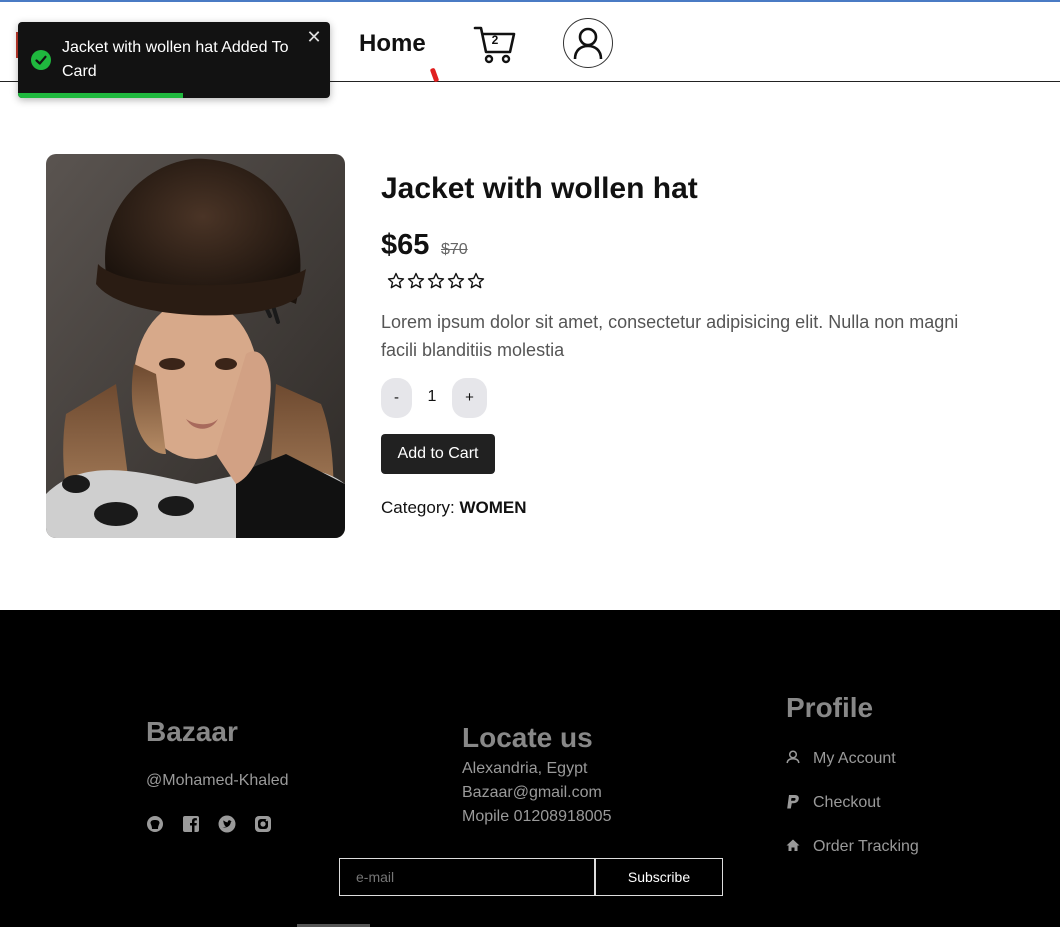 The image size is (1060, 927). What do you see at coordinates (314, 37) in the screenshot?
I see `toast-close-icon: ✕` at bounding box center [314, 37].